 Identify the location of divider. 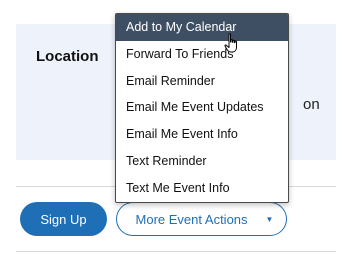
(176, 251).